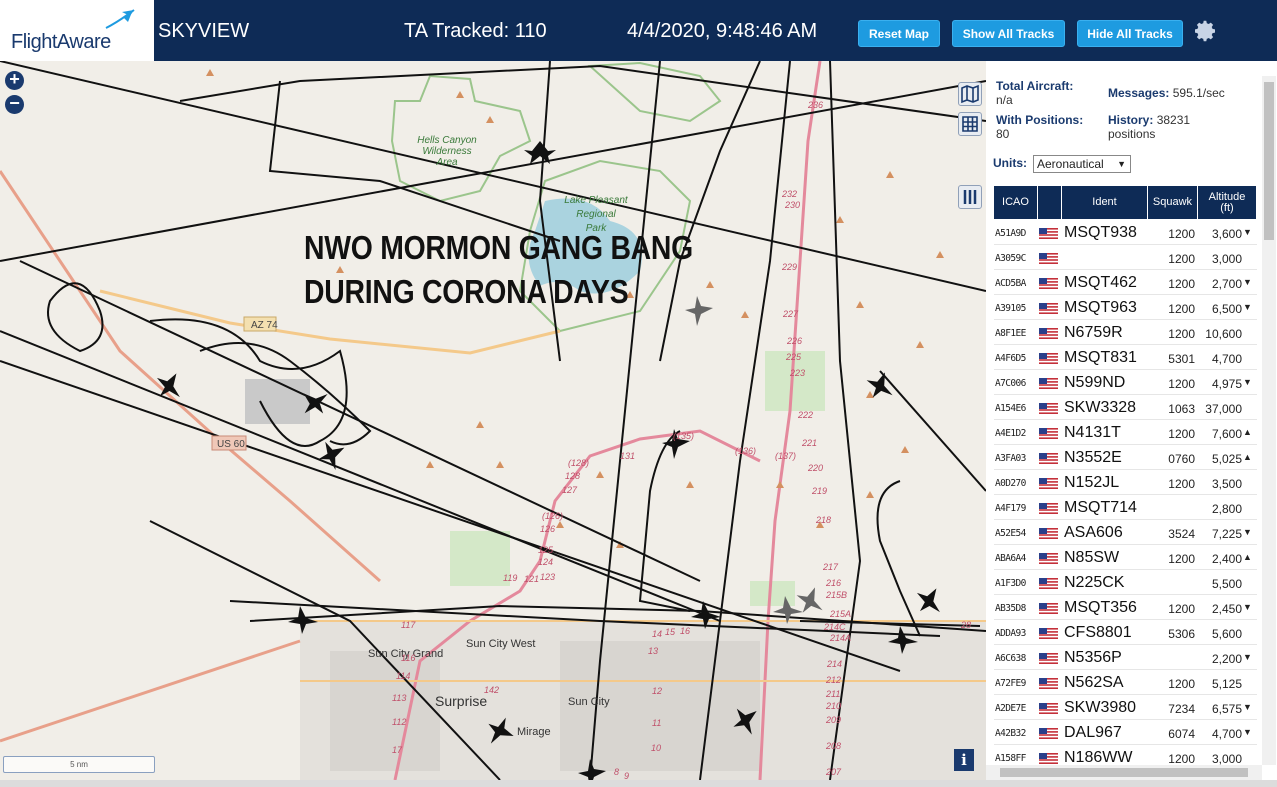  What do you see at coordinates (475, 31) in the screenshot?
I see `tracked-count: TA Tracked: 110` at bounding box center [475, 31].